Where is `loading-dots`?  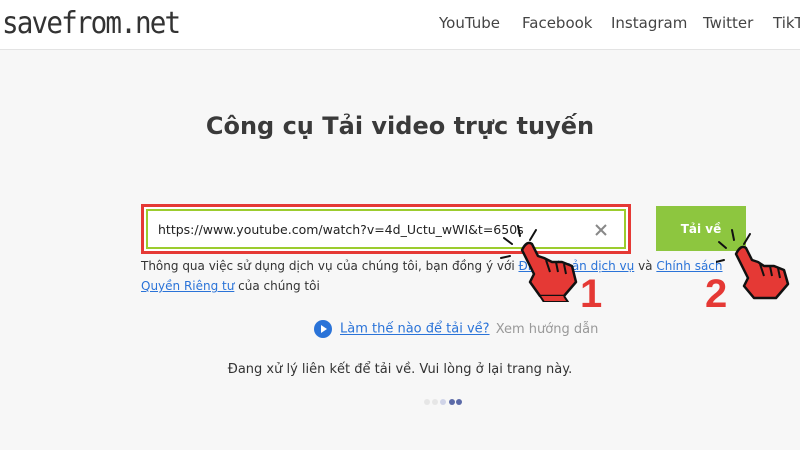
loading-dots is located at coordinates (444, 402).